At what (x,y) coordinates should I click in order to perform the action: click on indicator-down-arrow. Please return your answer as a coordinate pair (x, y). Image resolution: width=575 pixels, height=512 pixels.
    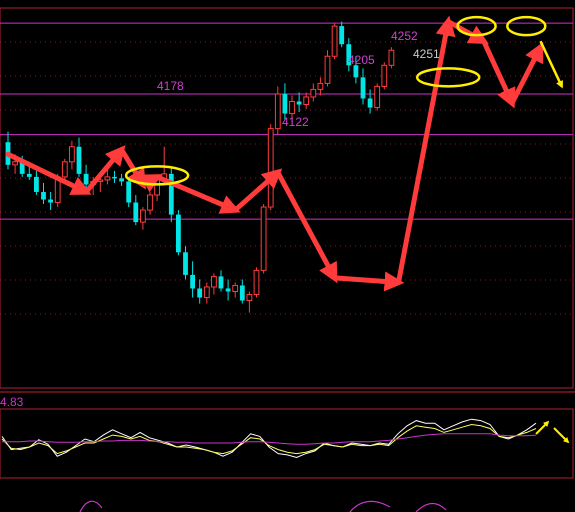
    Looking at the image, I should click on (561, 435).